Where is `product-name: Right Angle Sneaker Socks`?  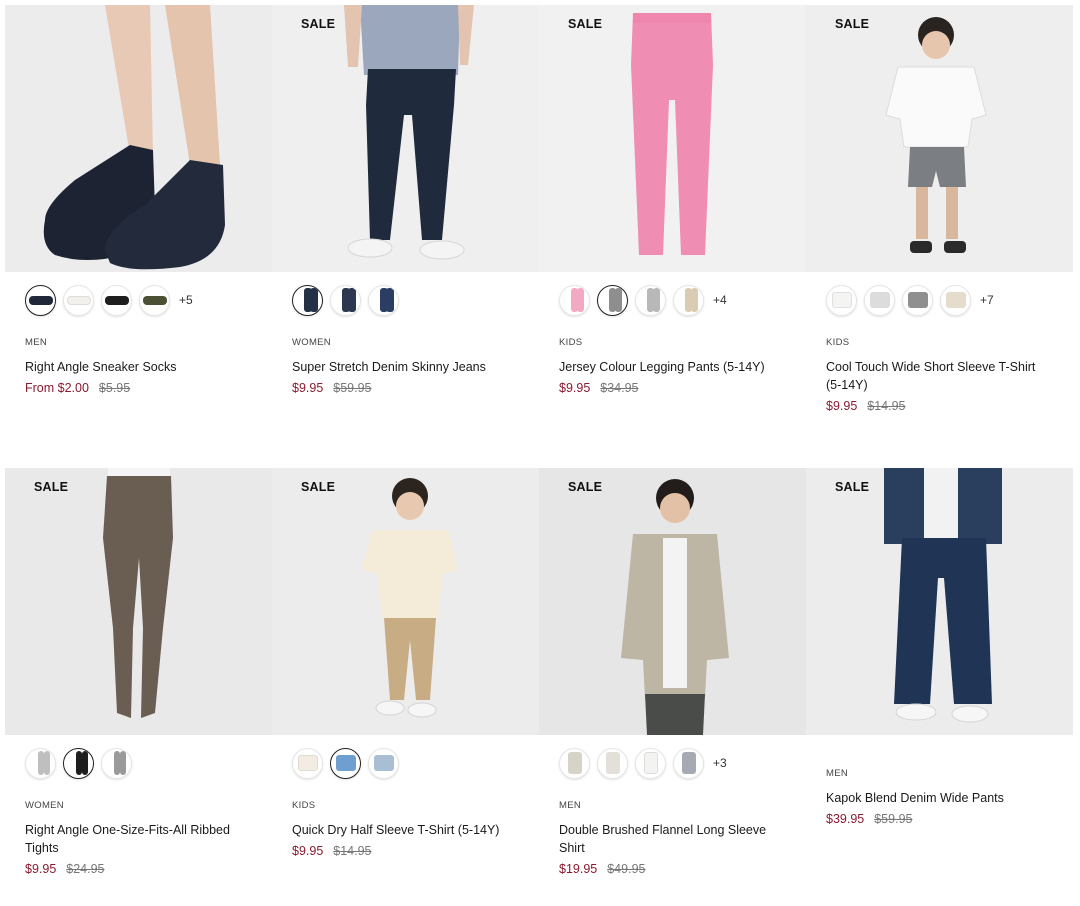
product-name: Right Angle Sneaker Socks is located at coordinates (135, 367).